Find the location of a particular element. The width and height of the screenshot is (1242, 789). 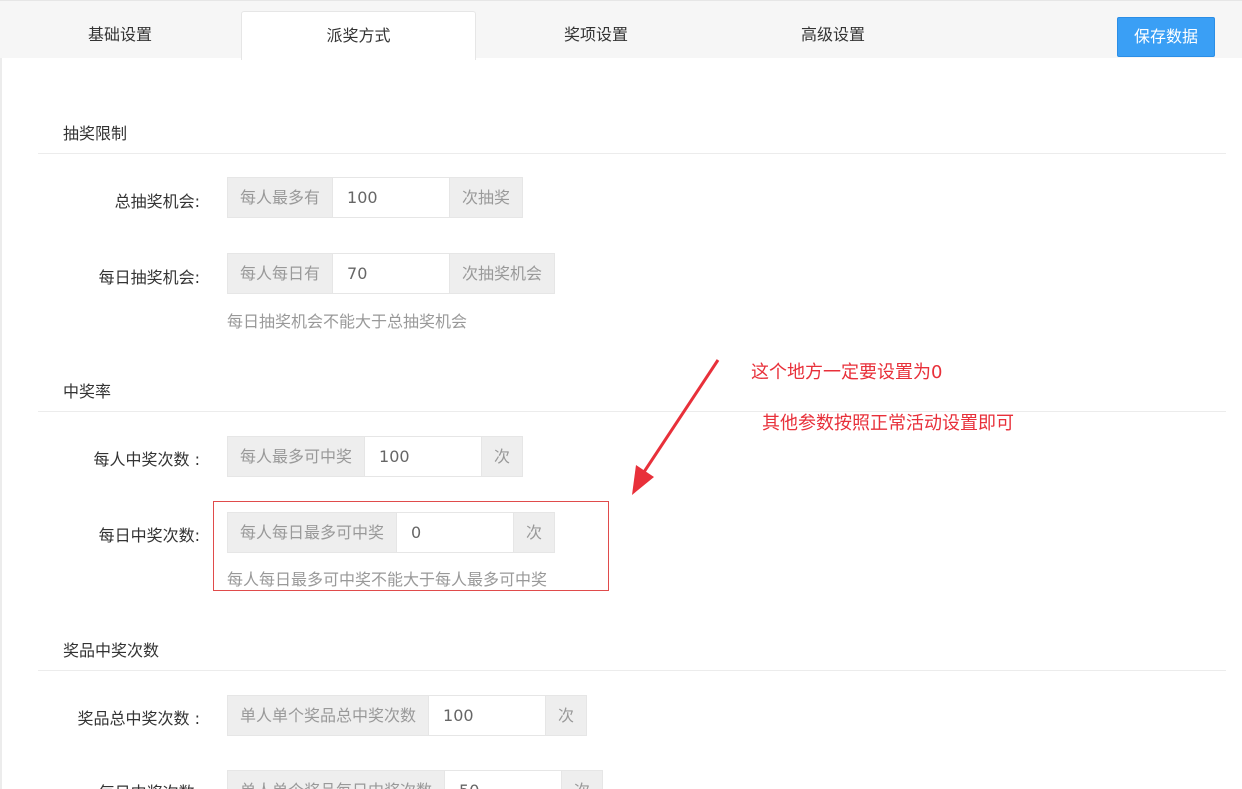

annotation-line-2: 其他参数按照正常活动设置即可 is located at coordinates (888, 423).